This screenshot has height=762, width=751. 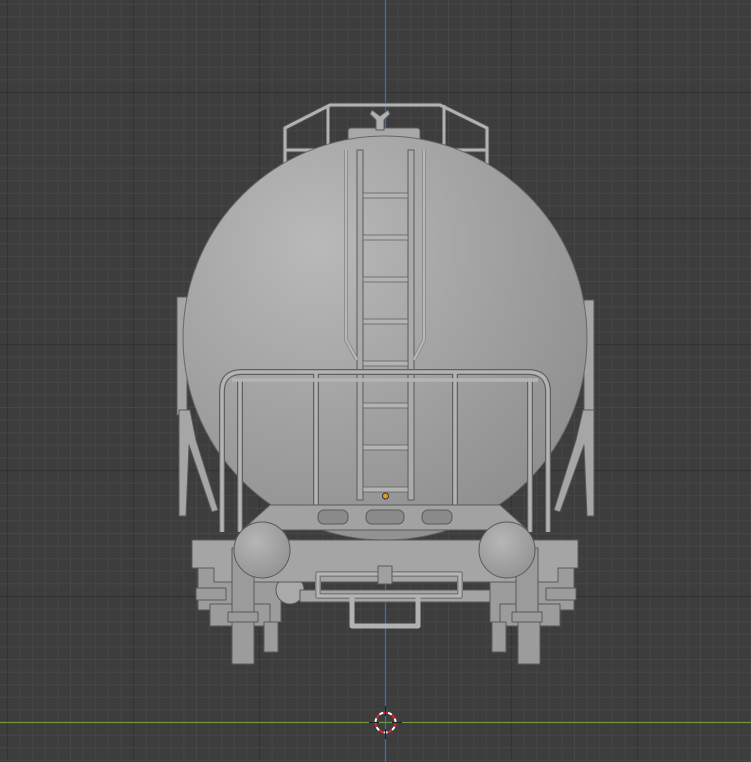 What do you see at coordinates (385, 517) in the screenshot?
I see `platform-cutouts` at bounding box center [385, 517].